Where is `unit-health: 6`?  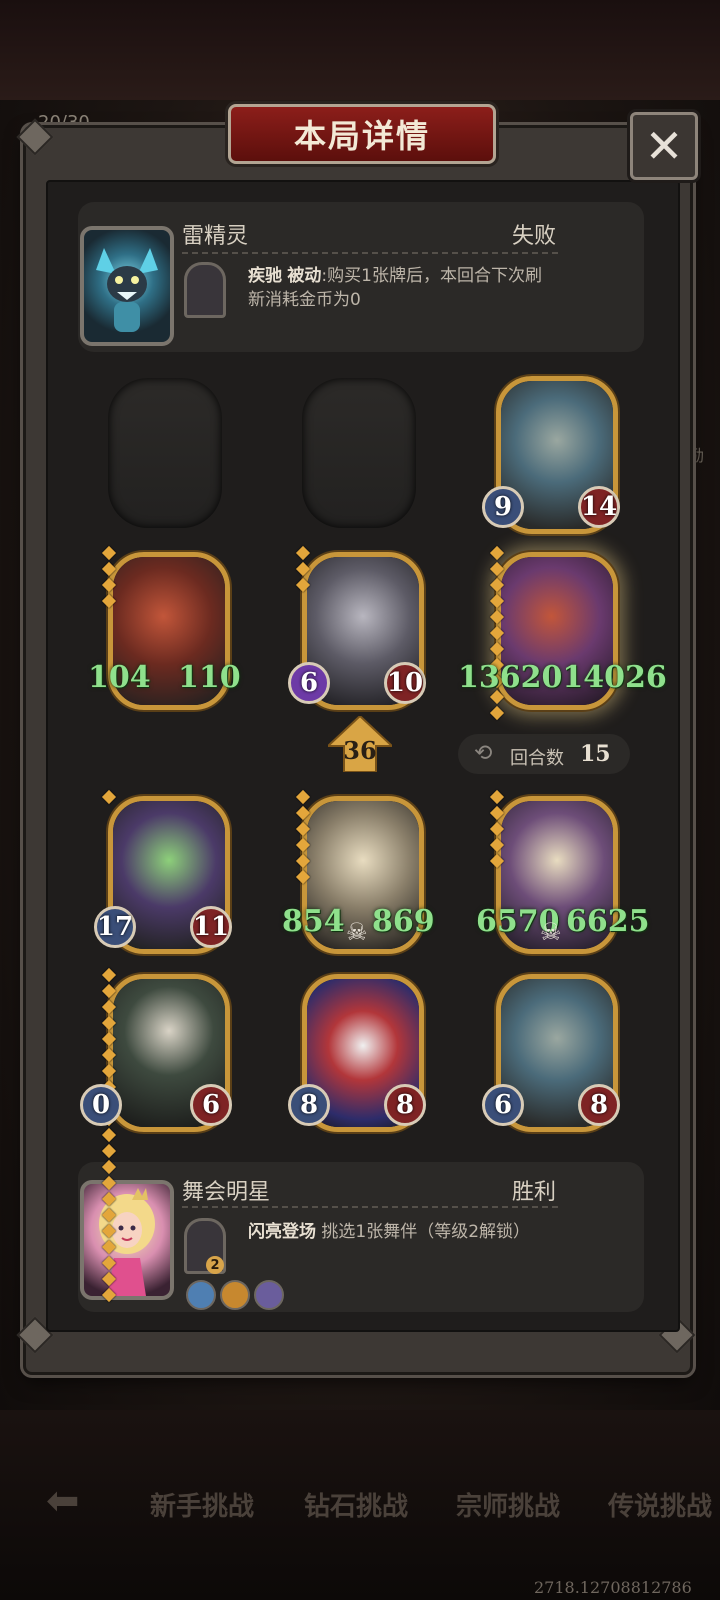
unit-health: 6 is located at coordinates (211, 1105).